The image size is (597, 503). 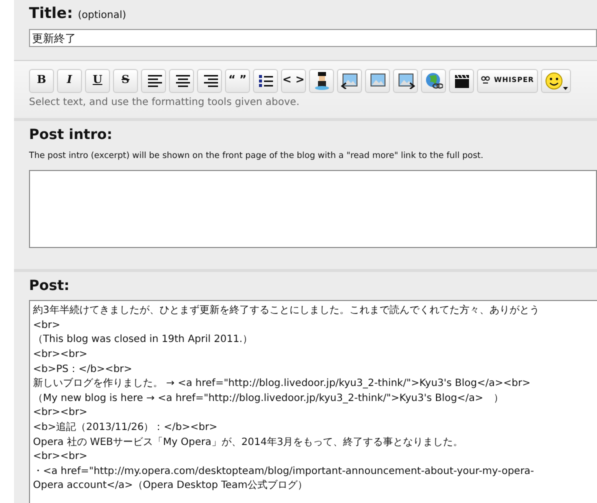 What do you see at coordinates (69, 80) in the screenshot?
I see `format-button: I` at bounding box center [69, 80].